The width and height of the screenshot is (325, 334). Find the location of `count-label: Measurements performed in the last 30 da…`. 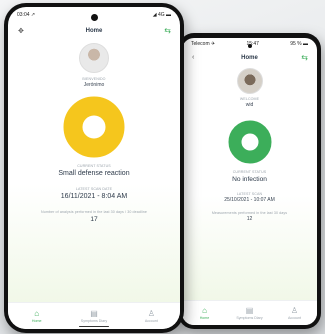

count-label: Measurements performed in the last 30 da… is located at coordinates (249, 213).